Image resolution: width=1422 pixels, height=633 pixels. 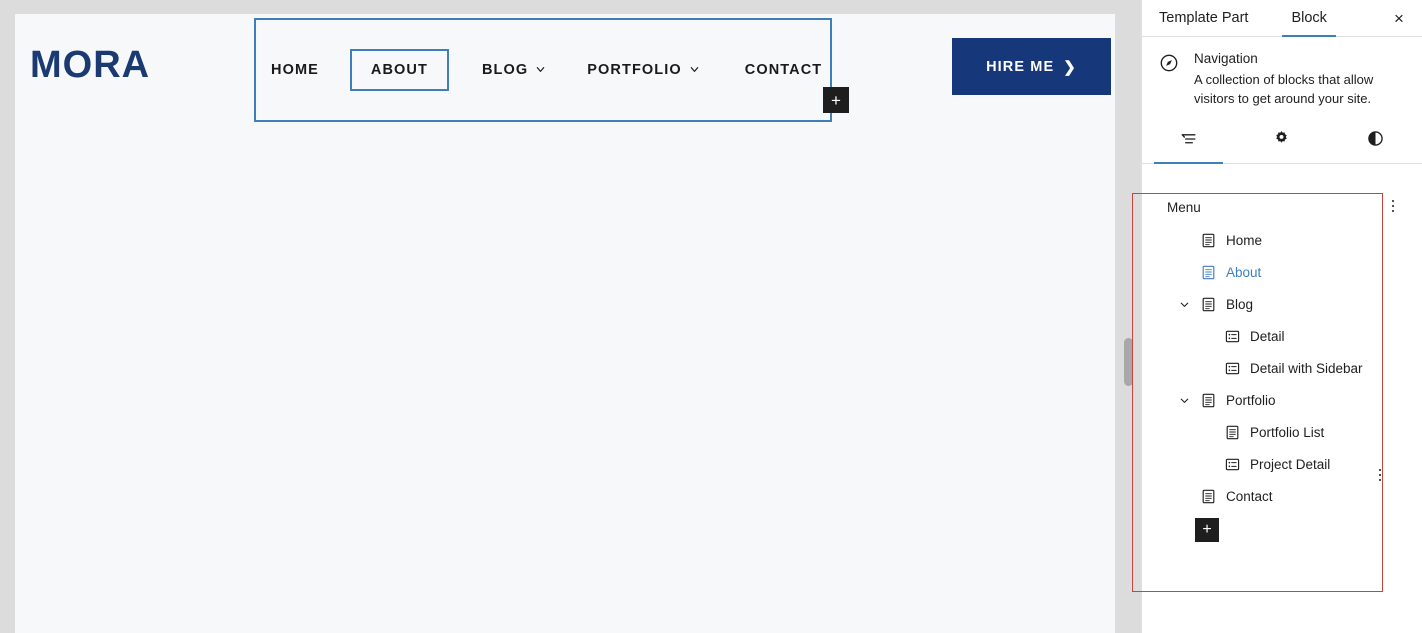 I want to click on navigation-compass-icon, so click(x=1170, y=80).